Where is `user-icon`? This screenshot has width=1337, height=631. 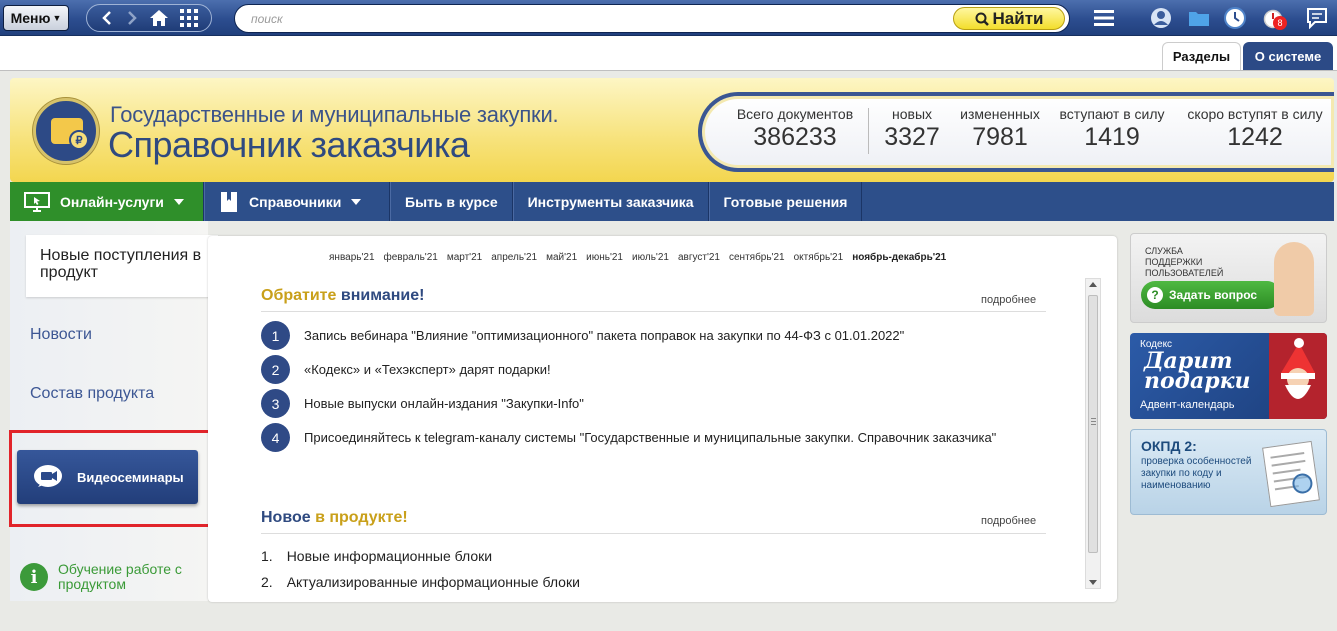 user-icon is located at coordinates (1161, 18).